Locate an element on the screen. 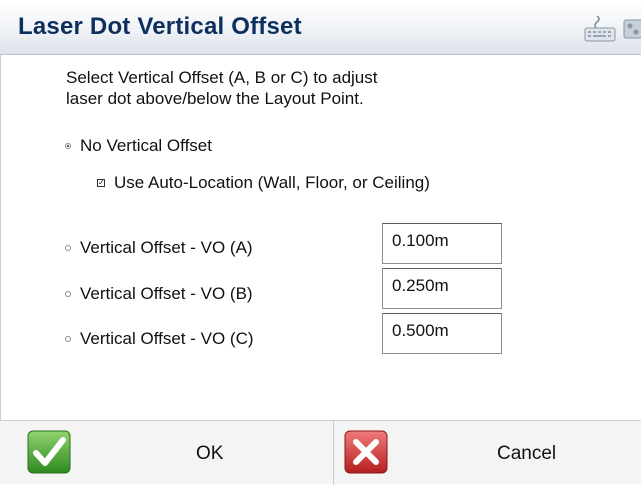 This screenshot has width=641, height=485. option-no-offset: No Vertical Offset is located at coordinates (138, 146).